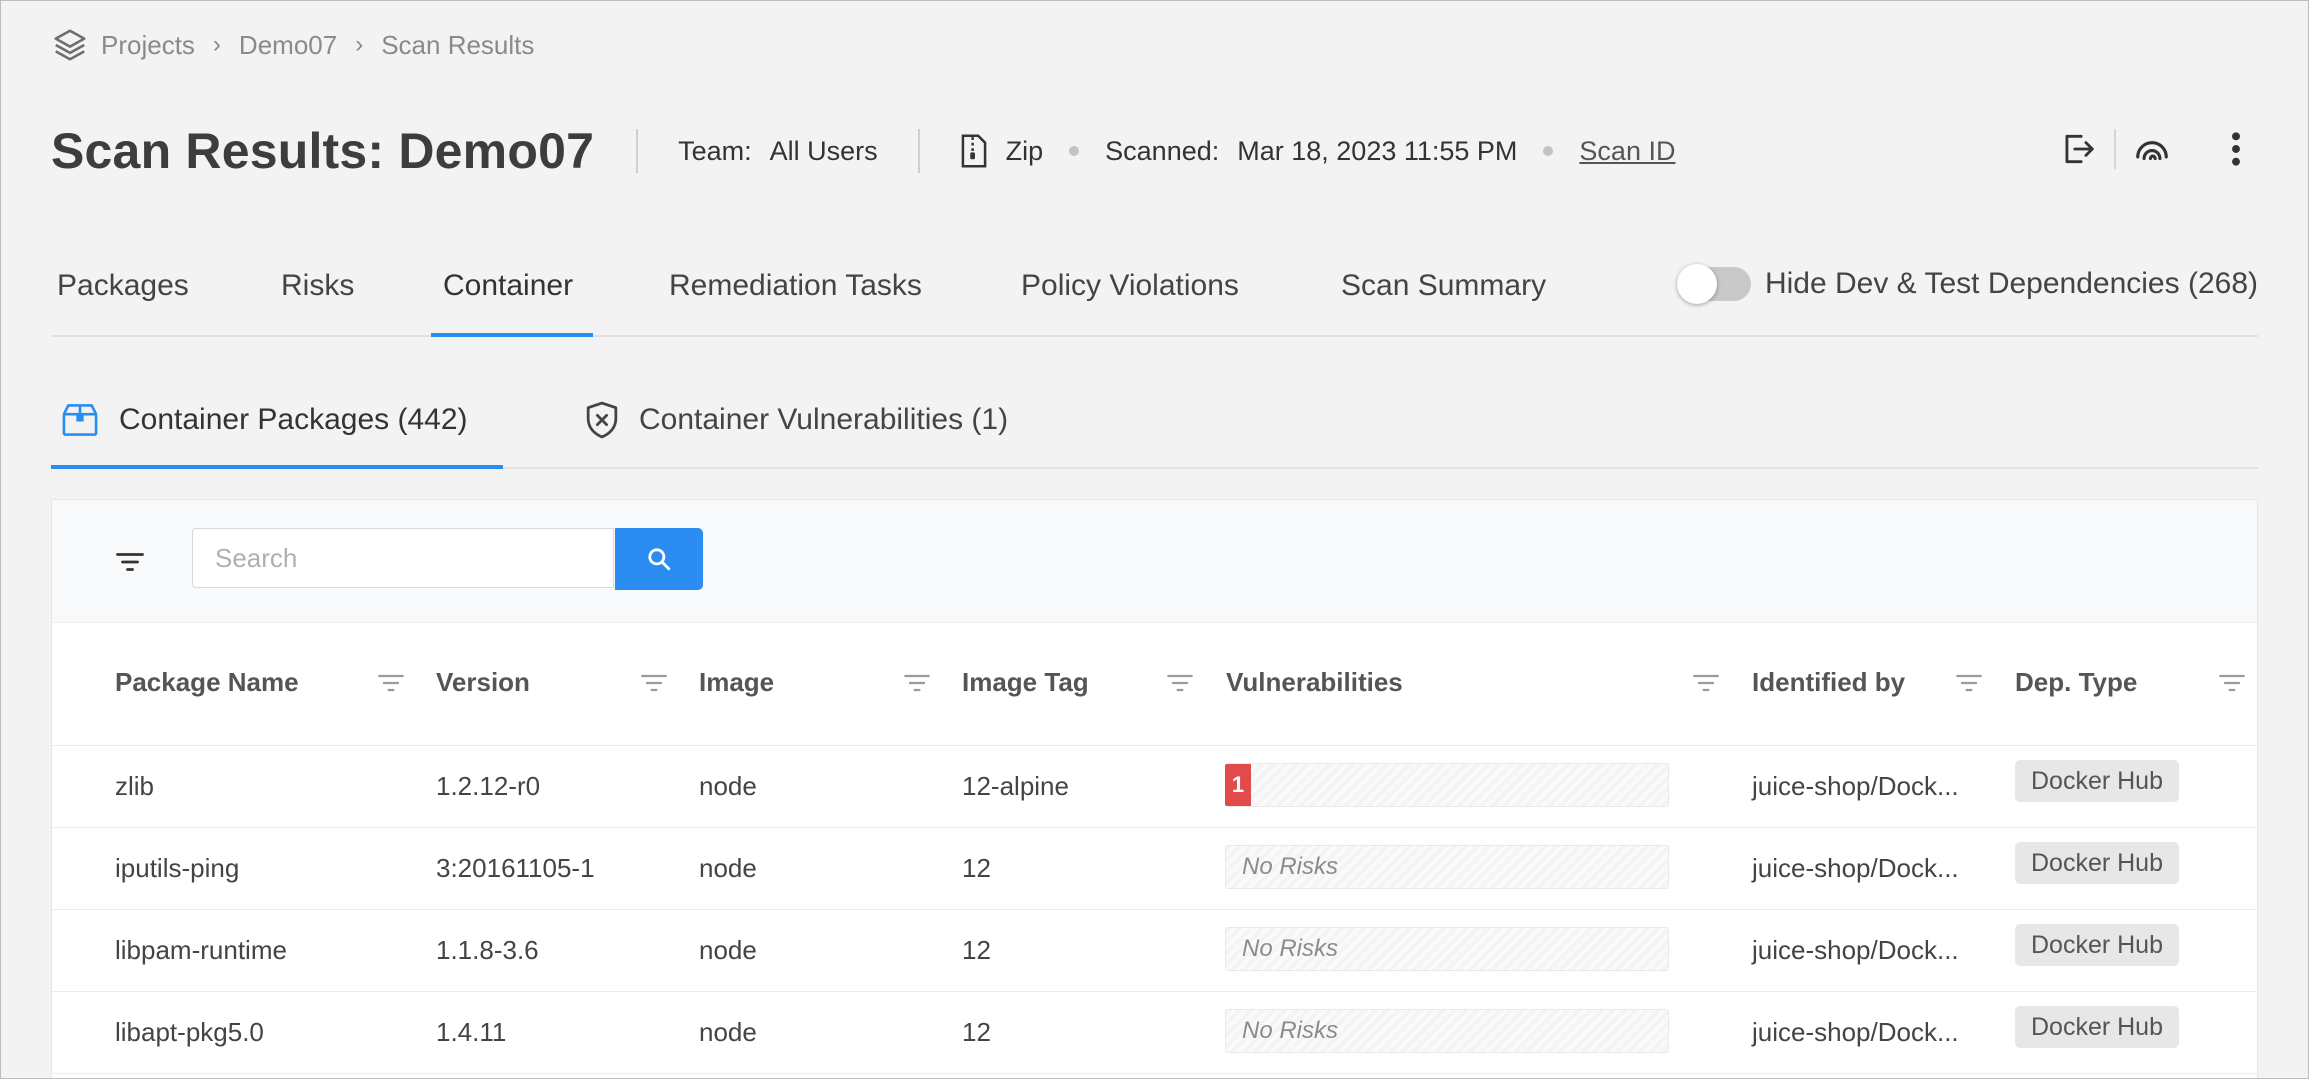  Describe the element at coordinates (471, 1032) in the screenshot. I see `version-cell: 1.4.11` at that location.